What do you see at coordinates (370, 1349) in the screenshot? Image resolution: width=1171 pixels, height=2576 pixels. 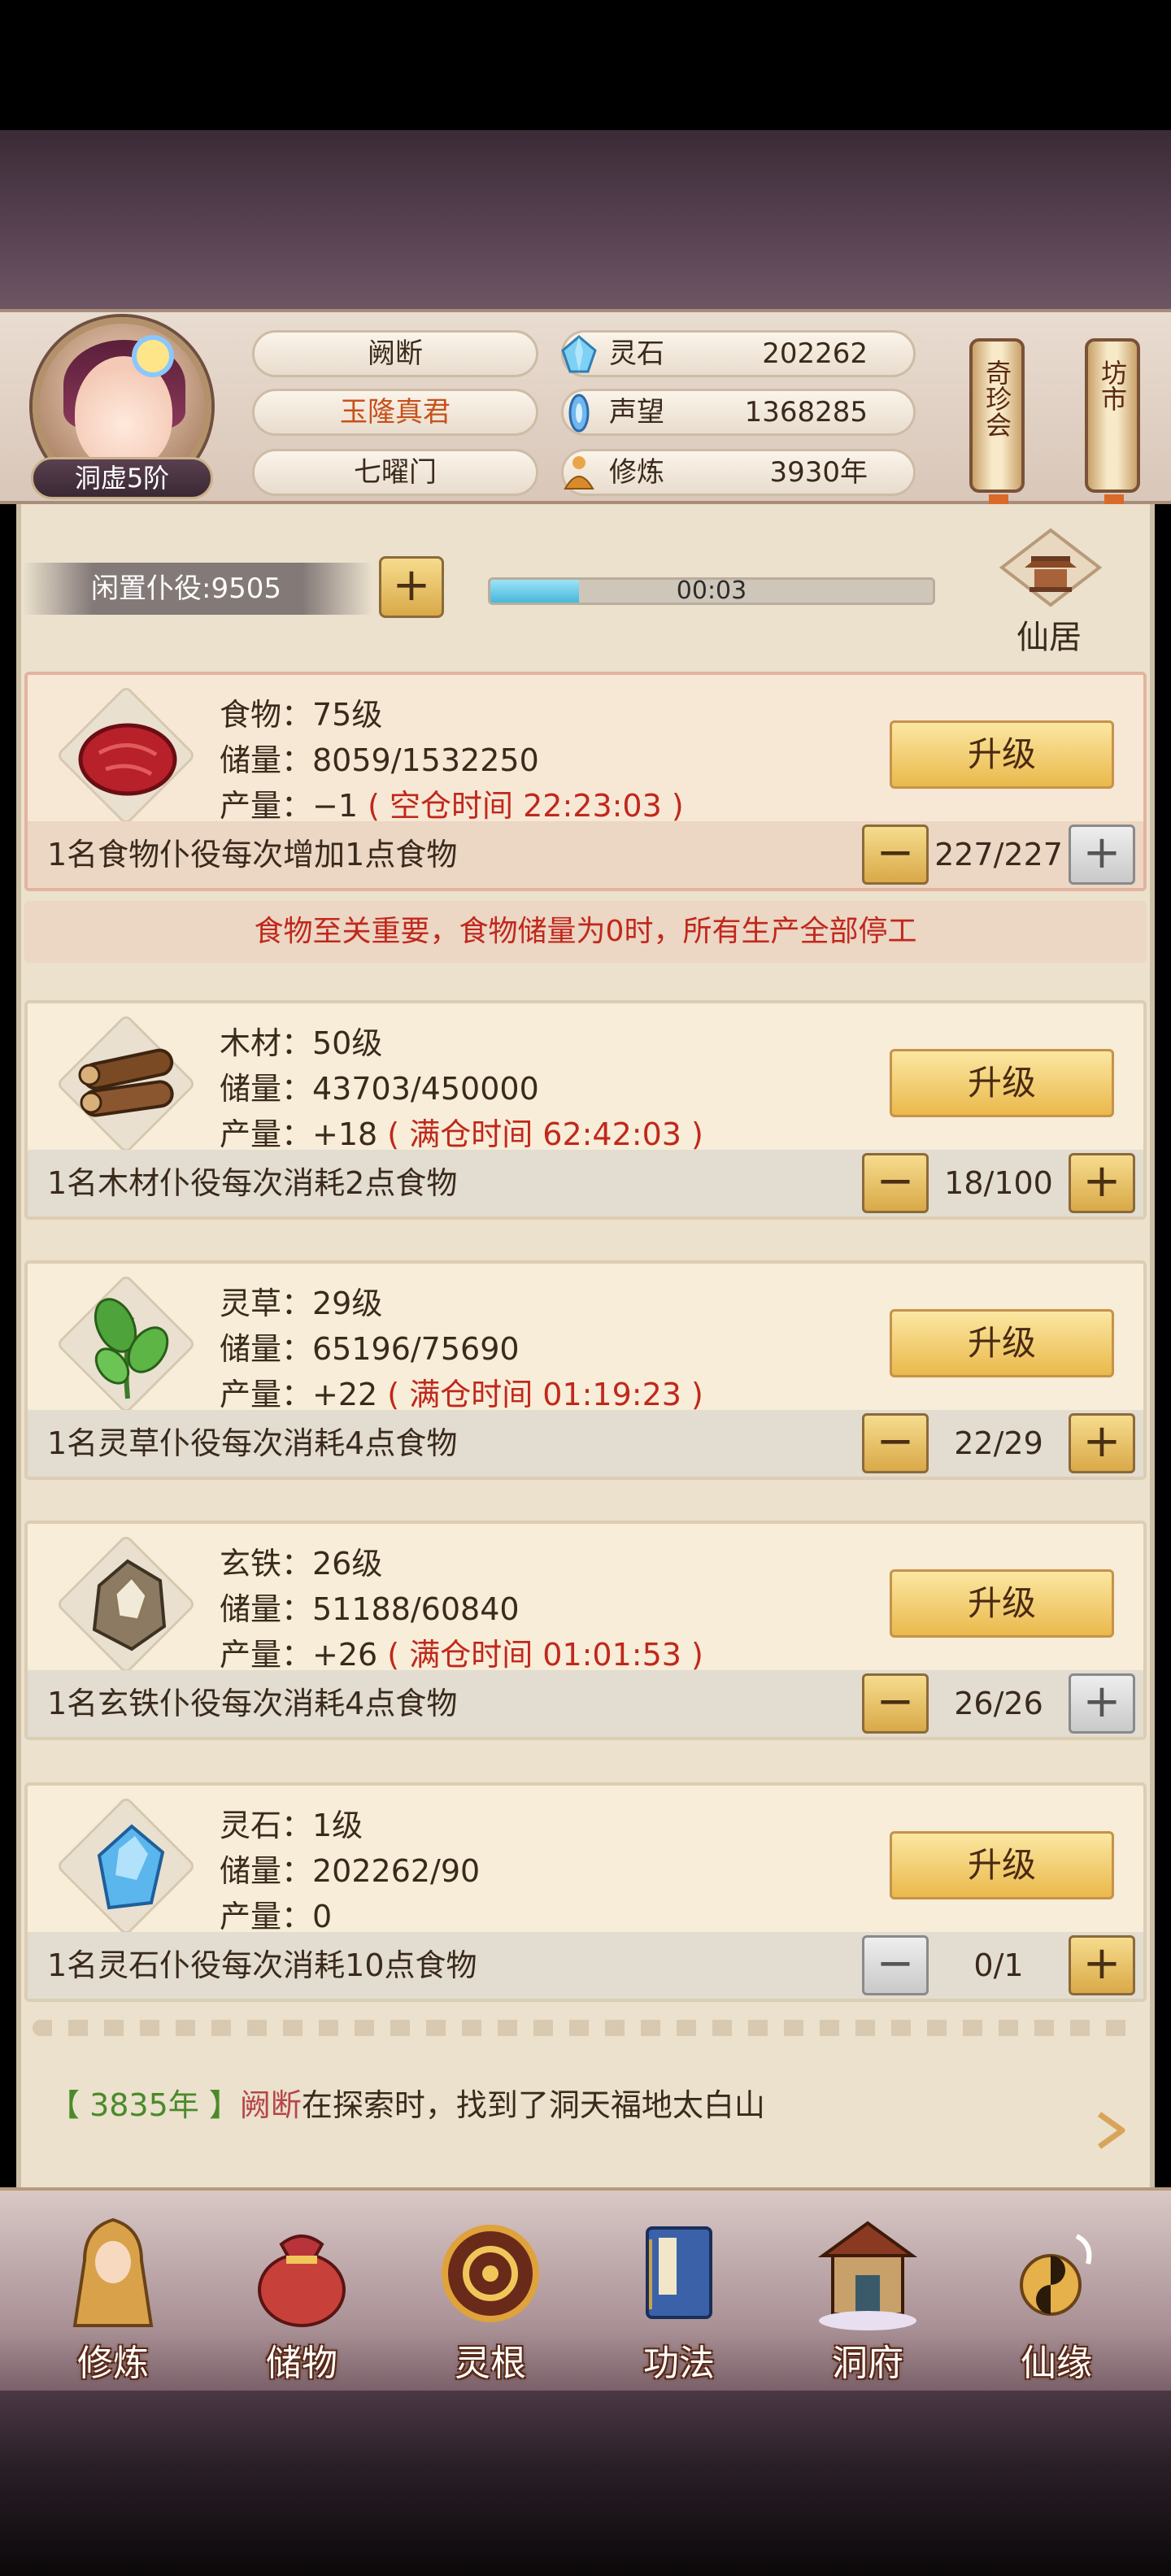 I see `resource-storage: 储量：65196/75690` at bounding box center [370, 1349].